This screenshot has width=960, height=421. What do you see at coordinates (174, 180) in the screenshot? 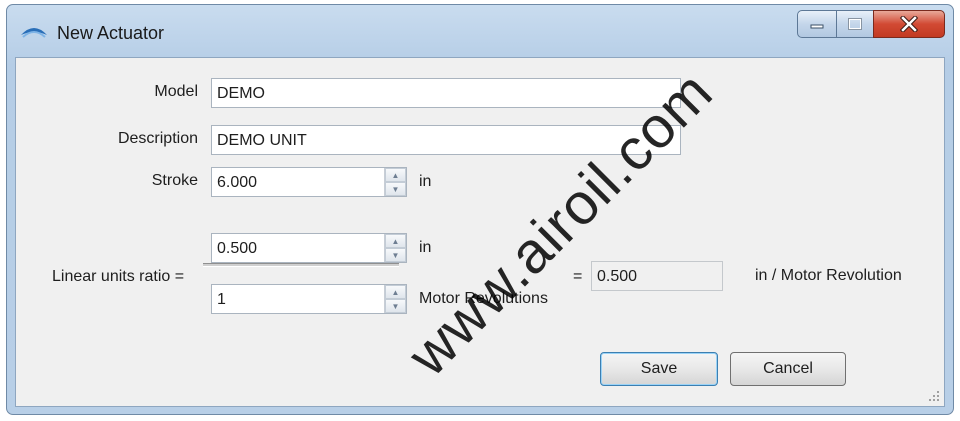
I see `stroke-label: Stroke` at bounding box center [174, 180].